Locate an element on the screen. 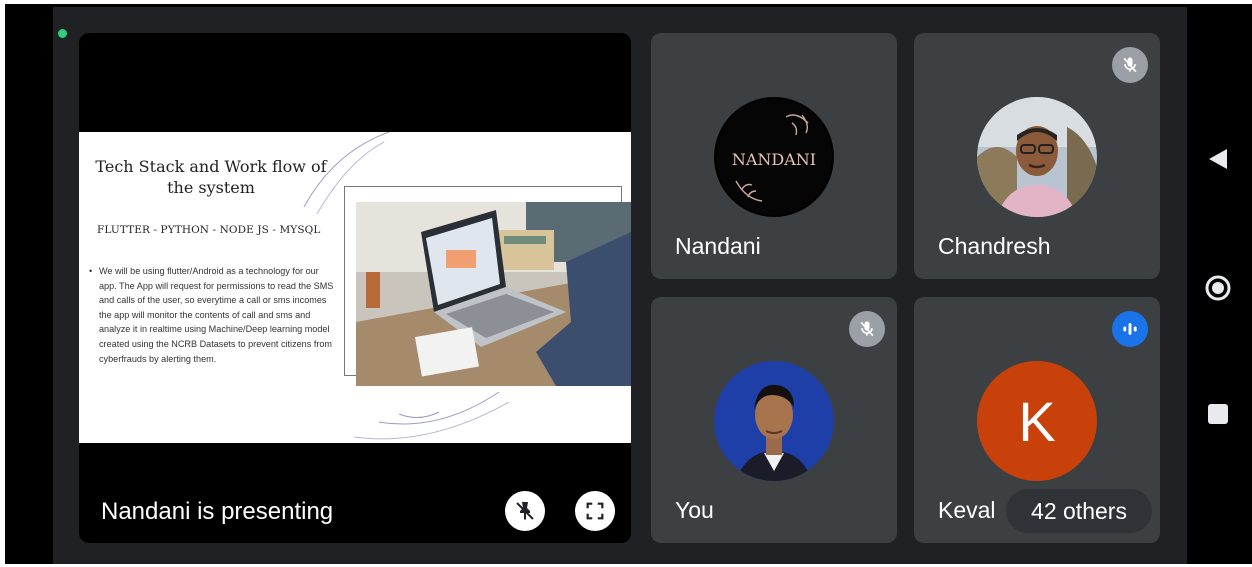  audio-level-icon is located at coordinates (1130, 329).